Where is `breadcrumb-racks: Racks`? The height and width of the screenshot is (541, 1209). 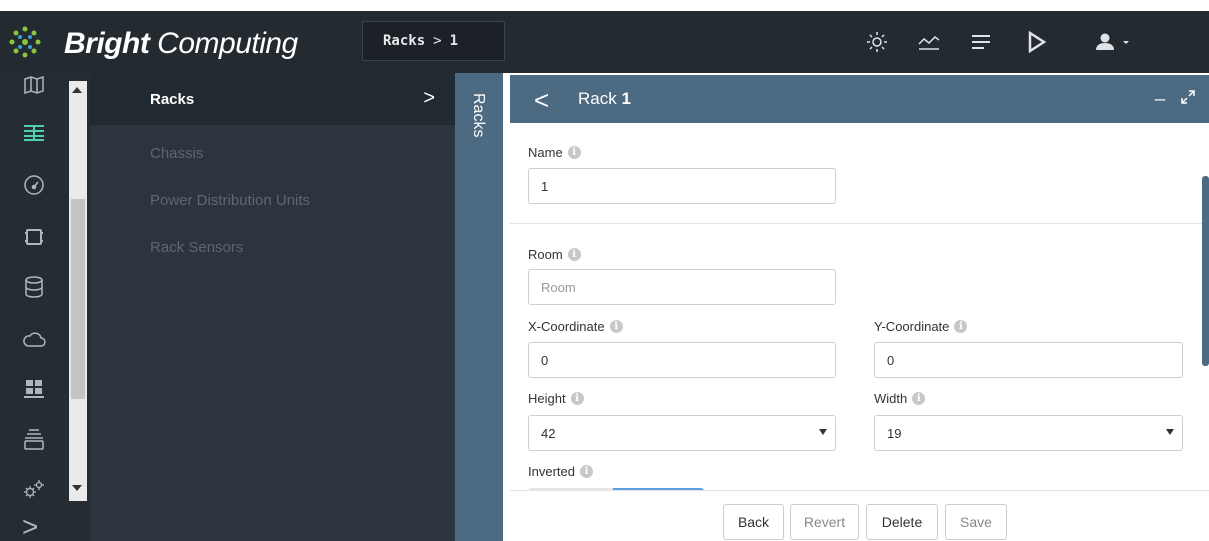 breadcrumb-racks: Racks is located at coordinates (404, 41).